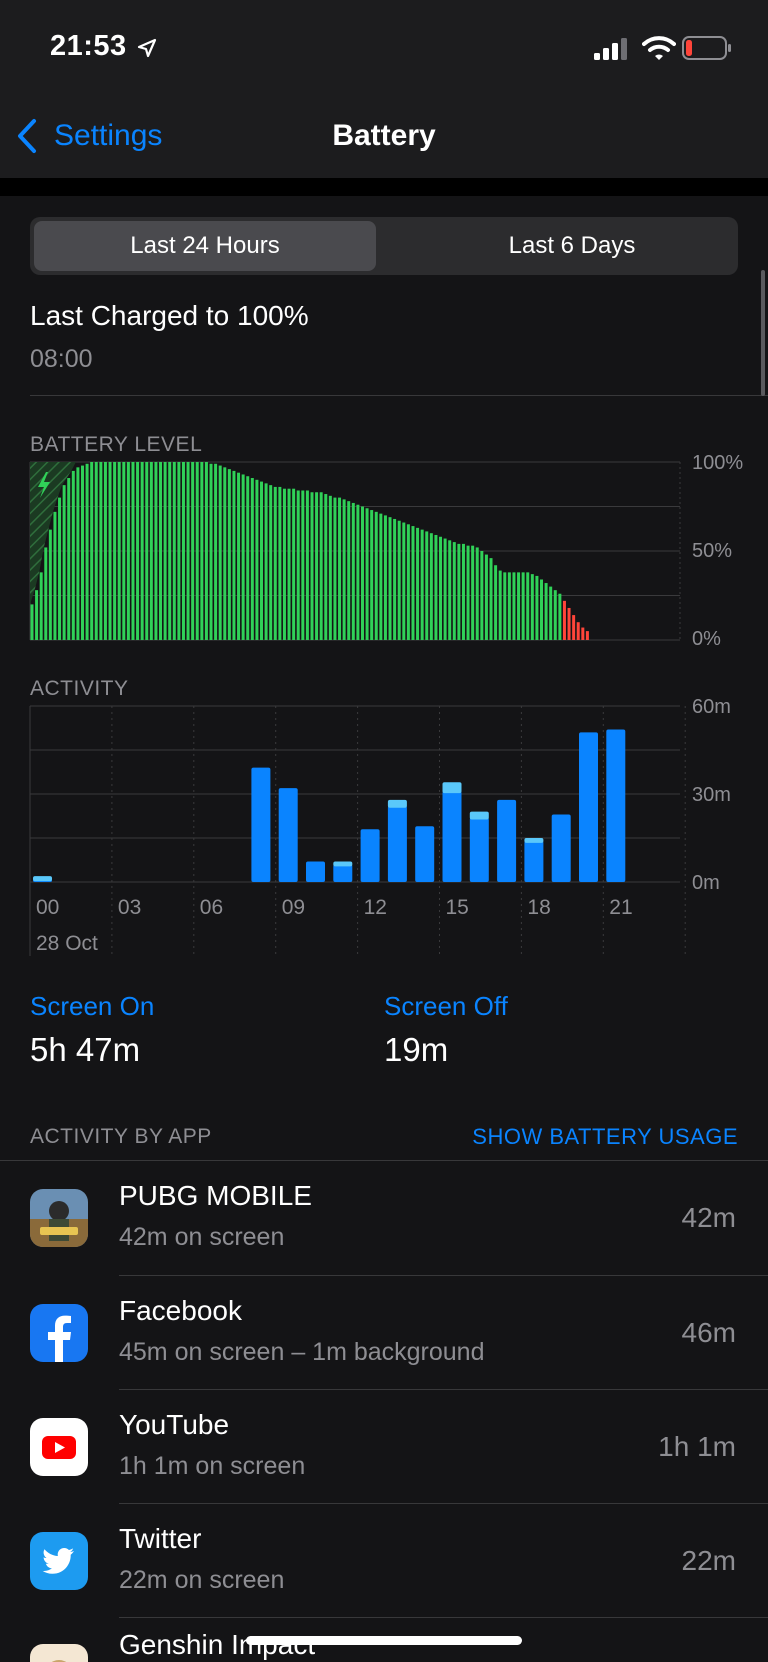  I want to click on activity-x-tick-label: 18, so click(538, 907).